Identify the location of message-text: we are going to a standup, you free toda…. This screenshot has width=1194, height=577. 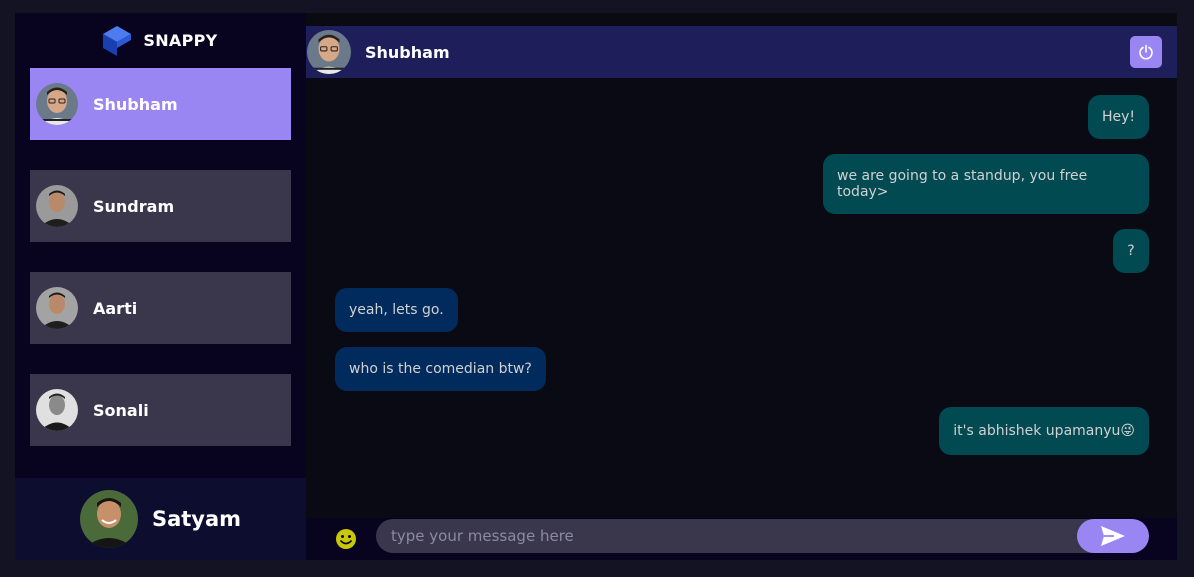
(962, 184).